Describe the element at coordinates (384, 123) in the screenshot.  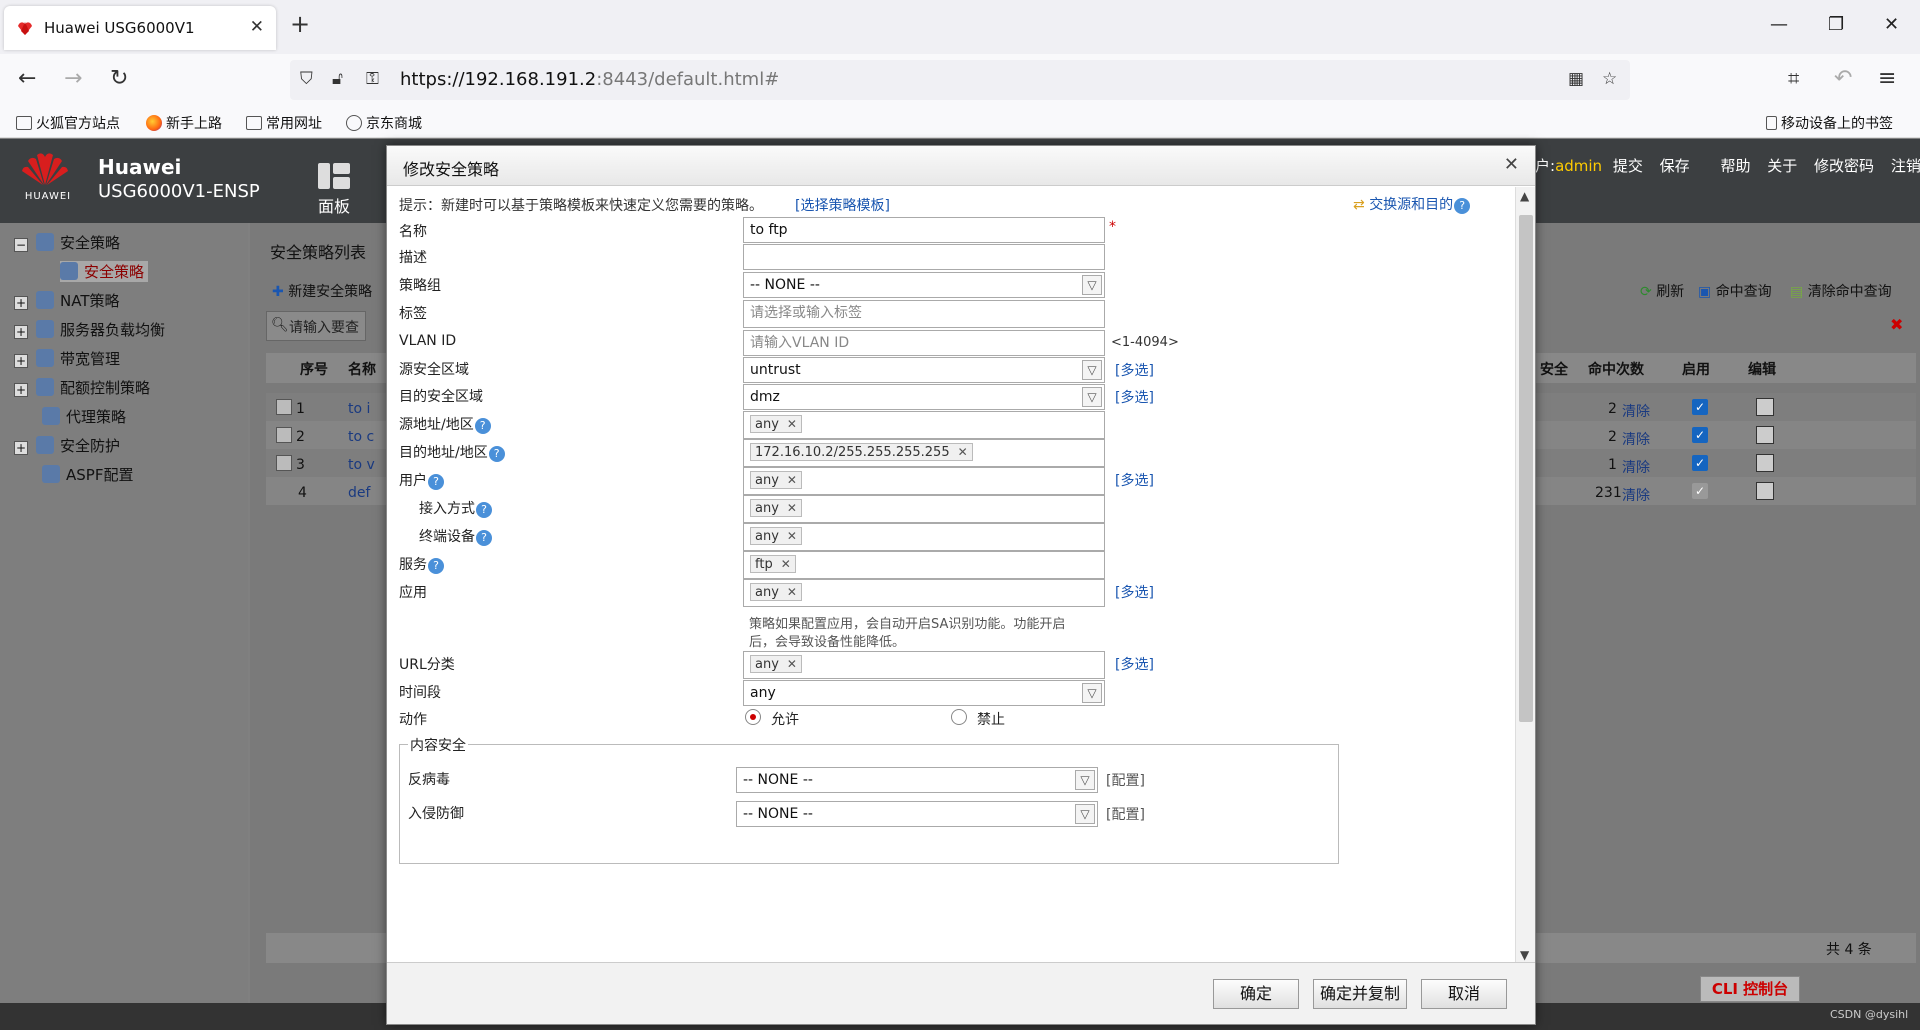
I see `bookmark-4: 京东商城` at that location.